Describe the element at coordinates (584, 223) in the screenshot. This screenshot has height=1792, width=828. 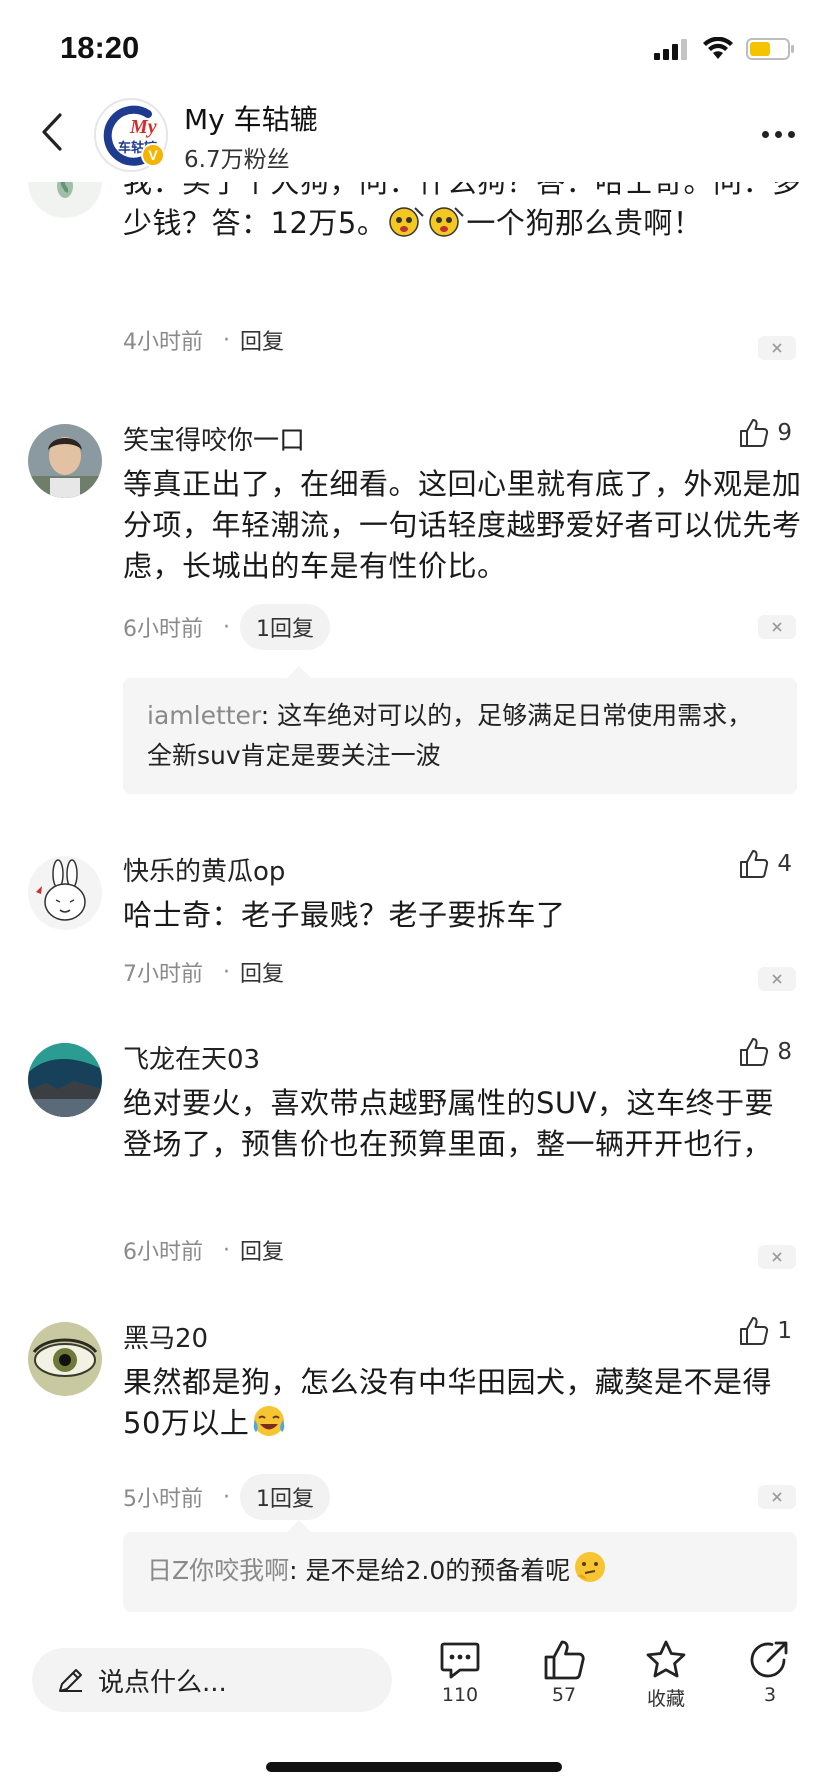
I see `comment-text-part2: 一个狗那么贵啊！` at that location.